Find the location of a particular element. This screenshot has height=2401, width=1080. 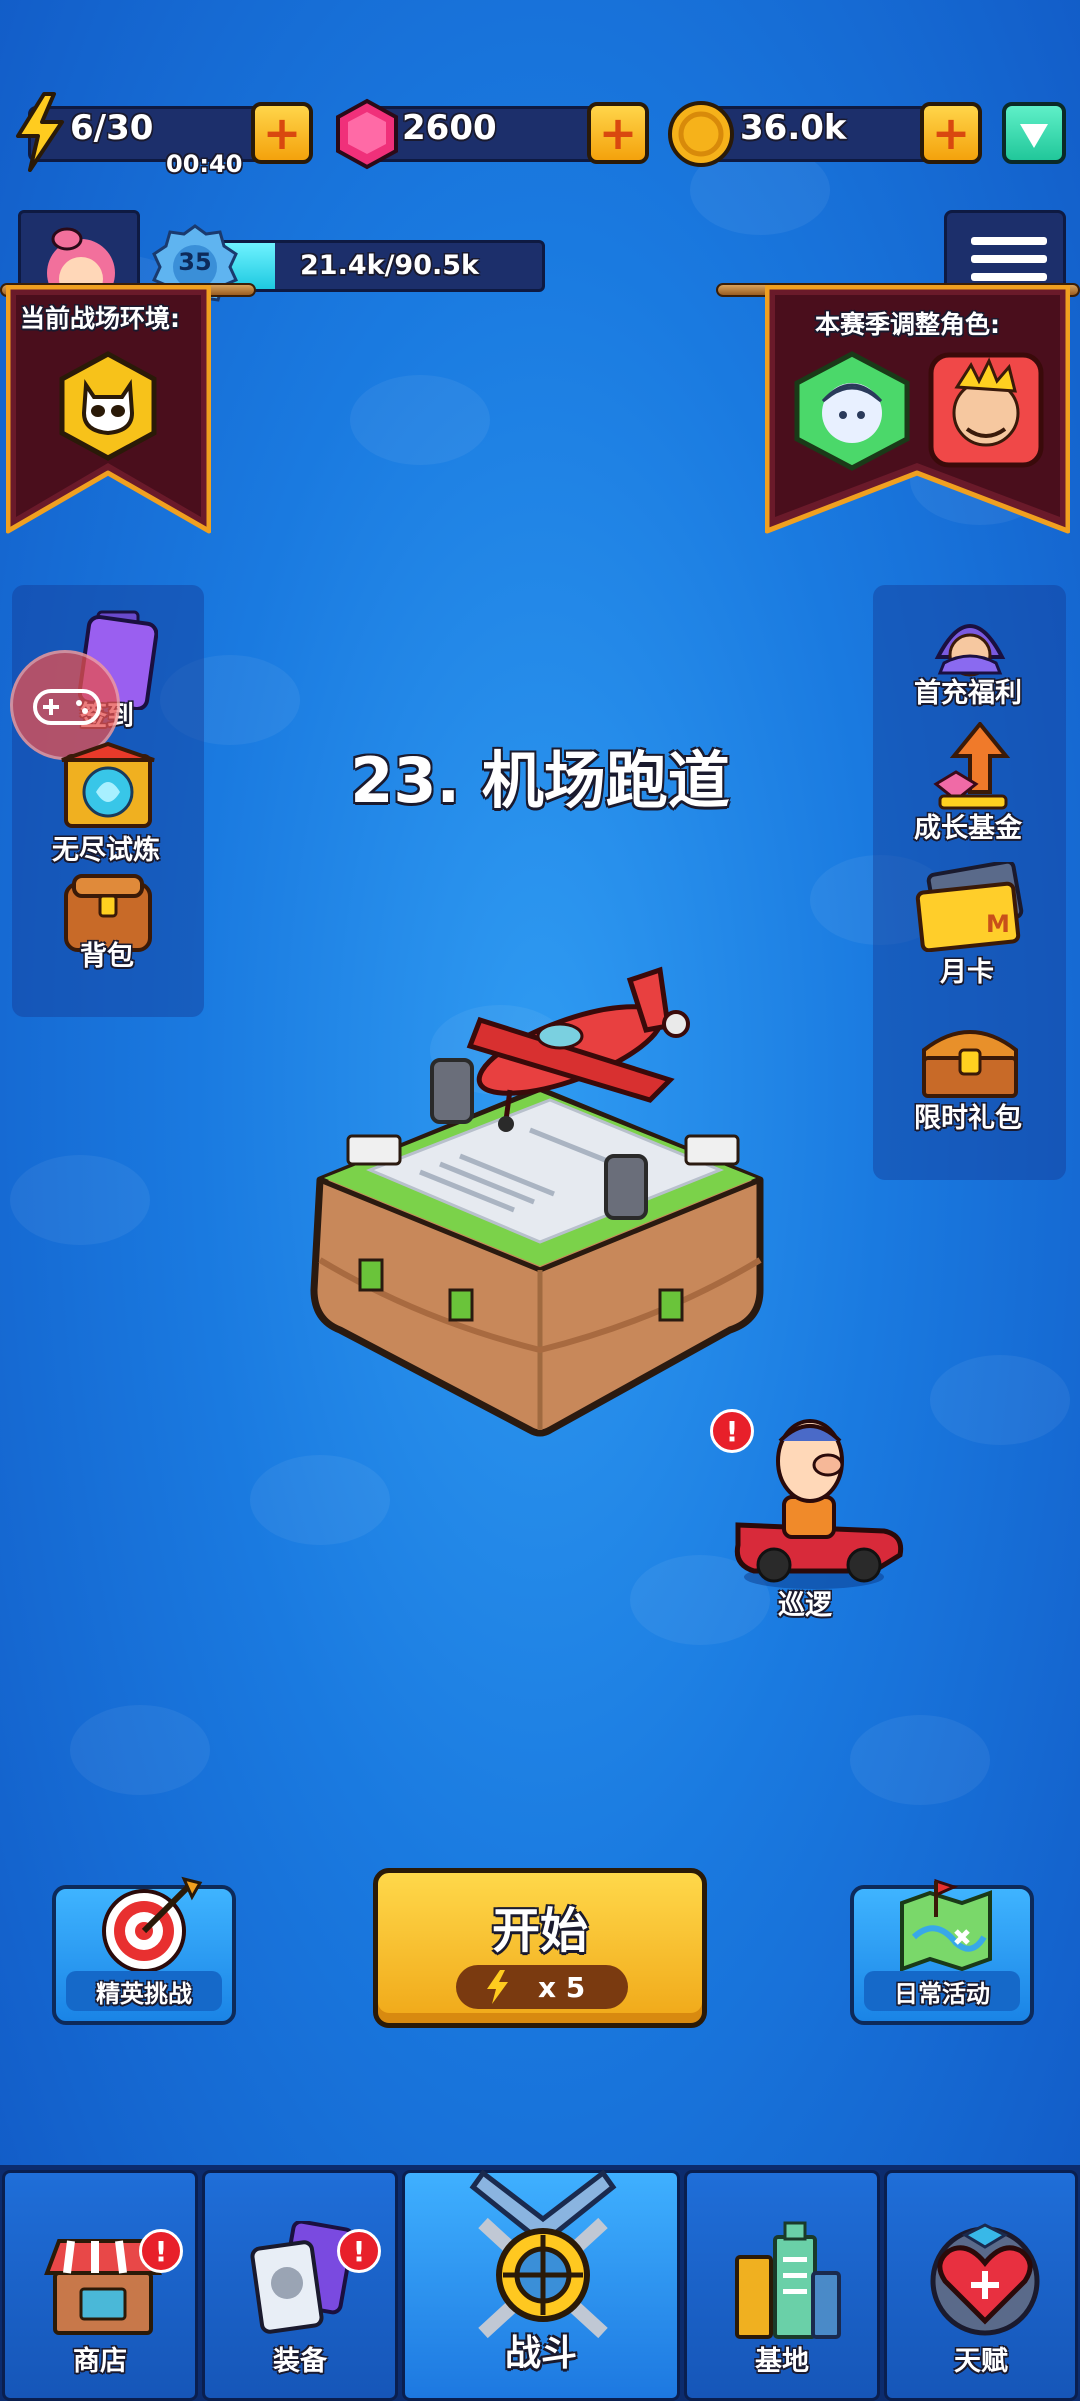

nav-shop-label: 商店 is located at coordinates (100, 2361).